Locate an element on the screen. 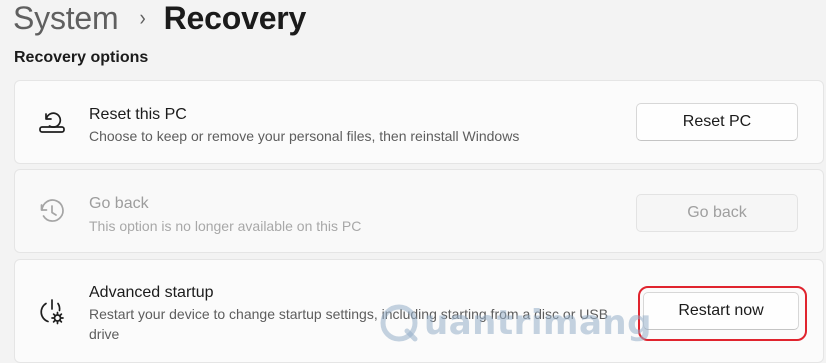  section-title: Recovery options is located at coordinates (81, 57).